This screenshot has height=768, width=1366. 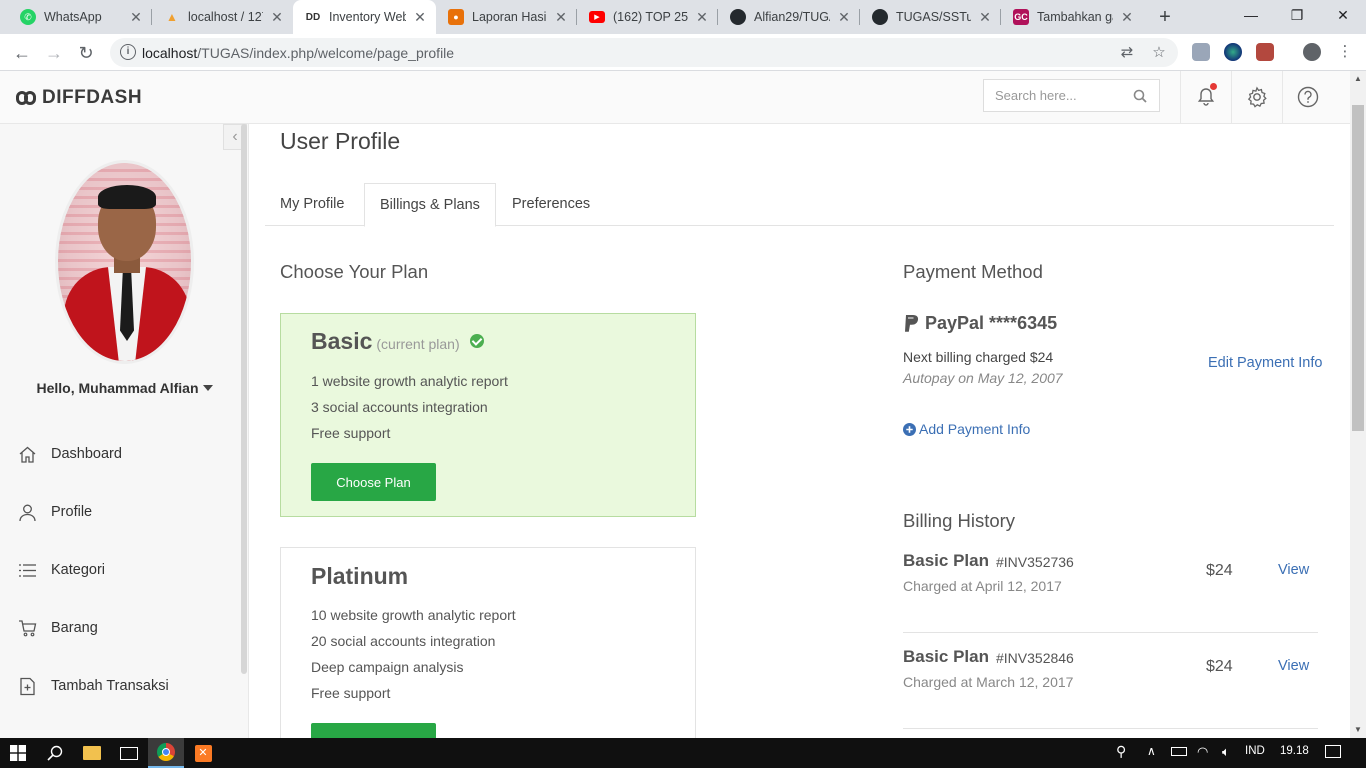 I want to click on xampp-taskbar-button: ✕, so click(x=203, y=753).